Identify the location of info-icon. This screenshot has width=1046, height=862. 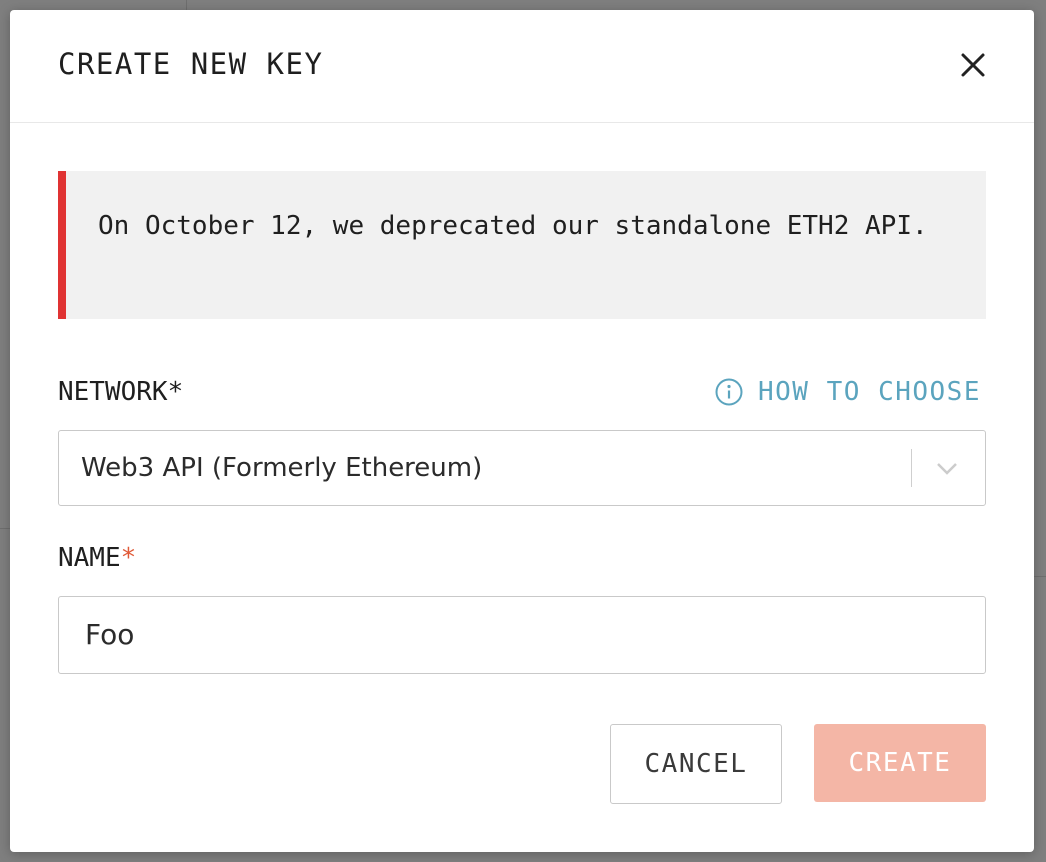
(729, 392).